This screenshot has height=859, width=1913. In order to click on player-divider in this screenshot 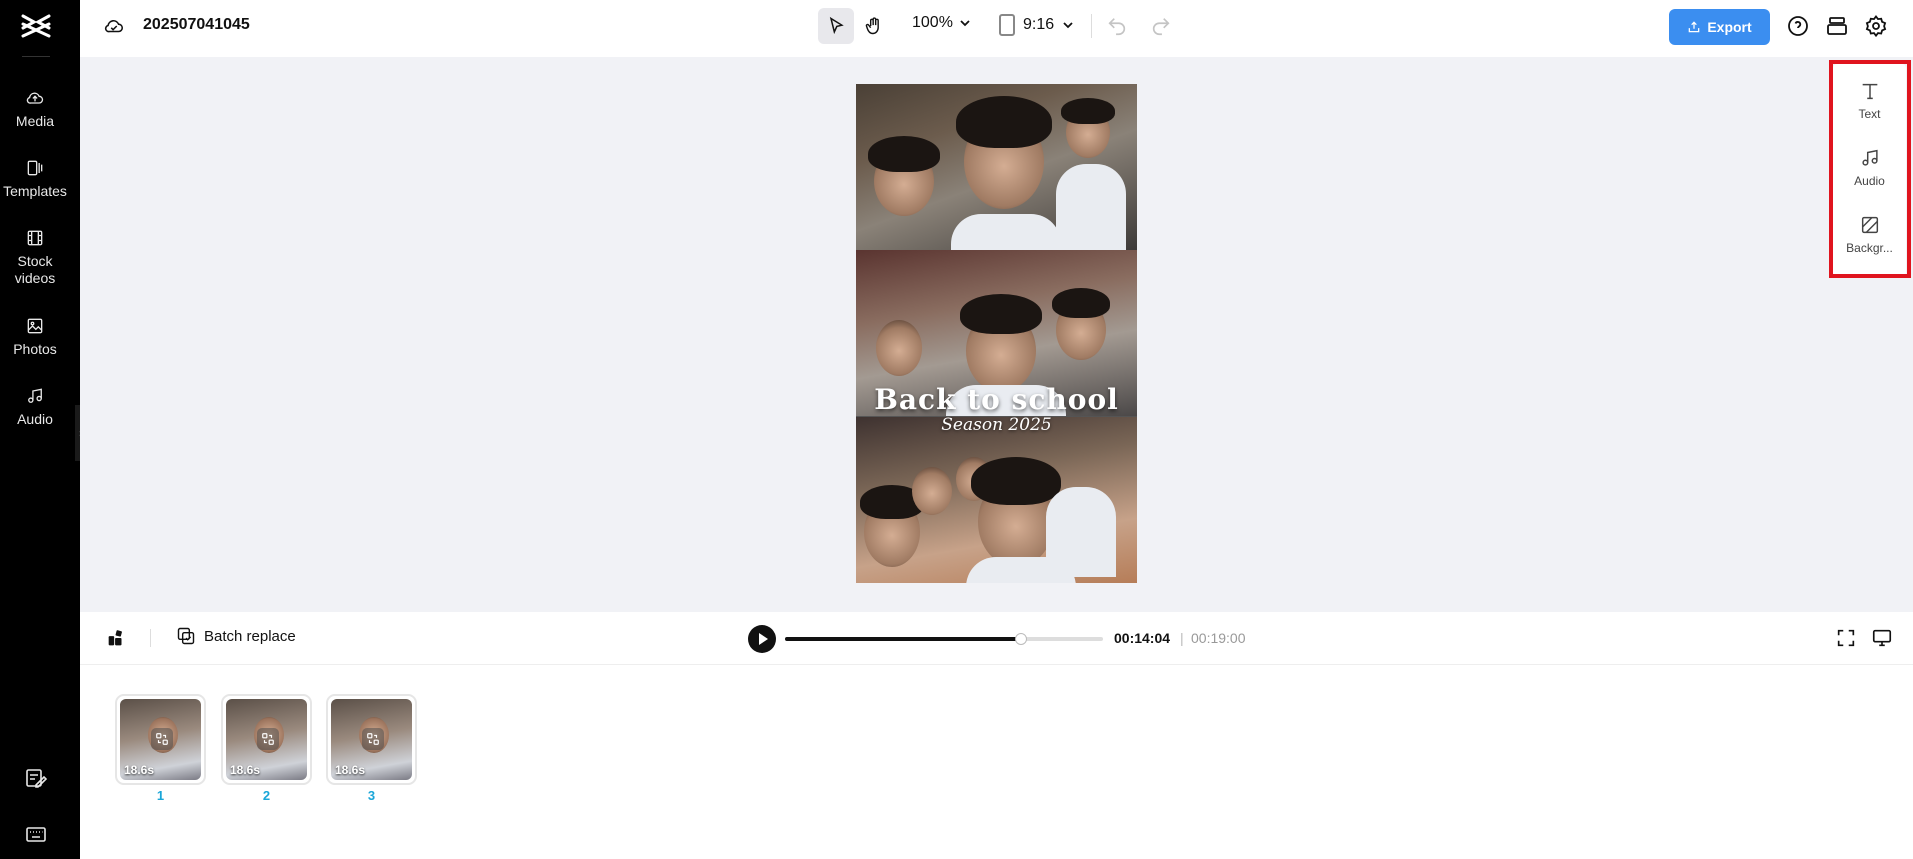, I will do `click(150, 638)`.